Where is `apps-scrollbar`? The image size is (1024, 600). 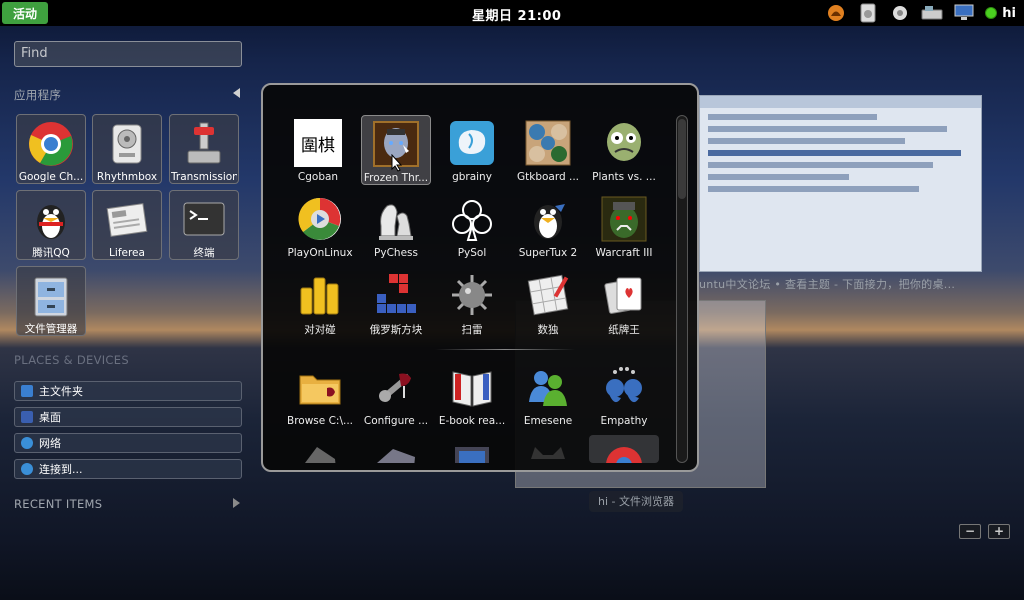
apps-scrollbar is located at coordinates (682, 289).